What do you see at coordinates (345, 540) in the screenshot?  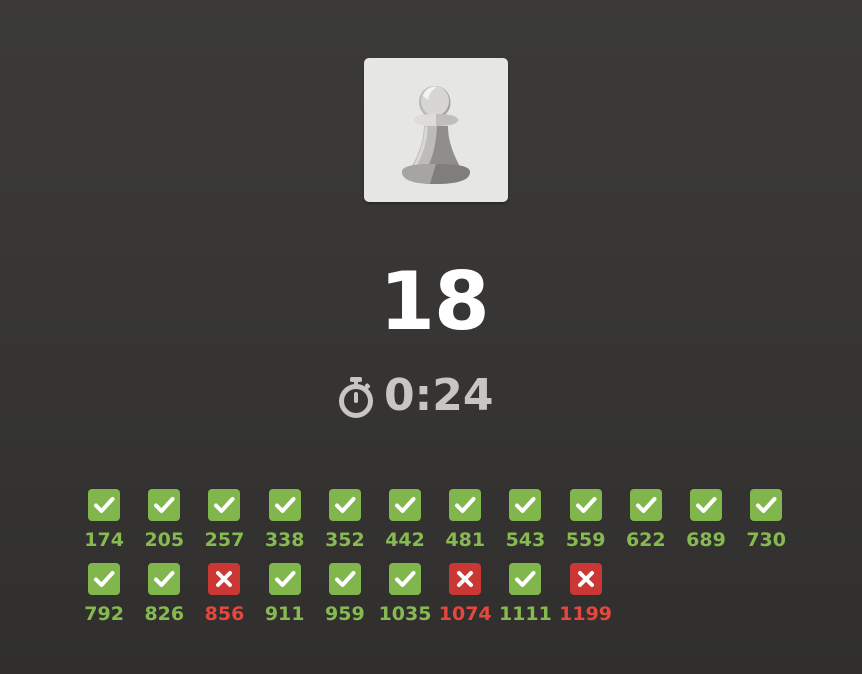 I see `puzzle-rating: 352` at bounding box center [345, 540].